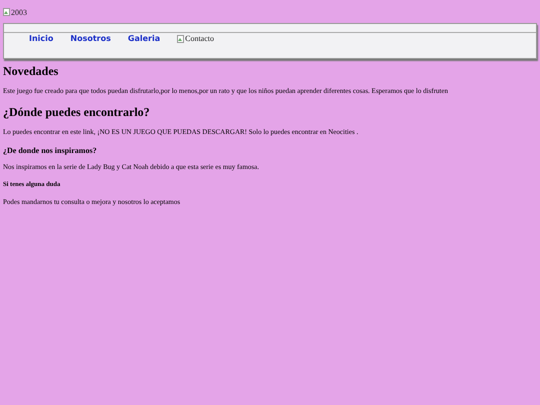 The width and height of the screenshot is (540, 405). What do you see at coordinates (144, 38) in the screenshot?
I see `nav-link: Galeria` at bounding box center [144, 38].